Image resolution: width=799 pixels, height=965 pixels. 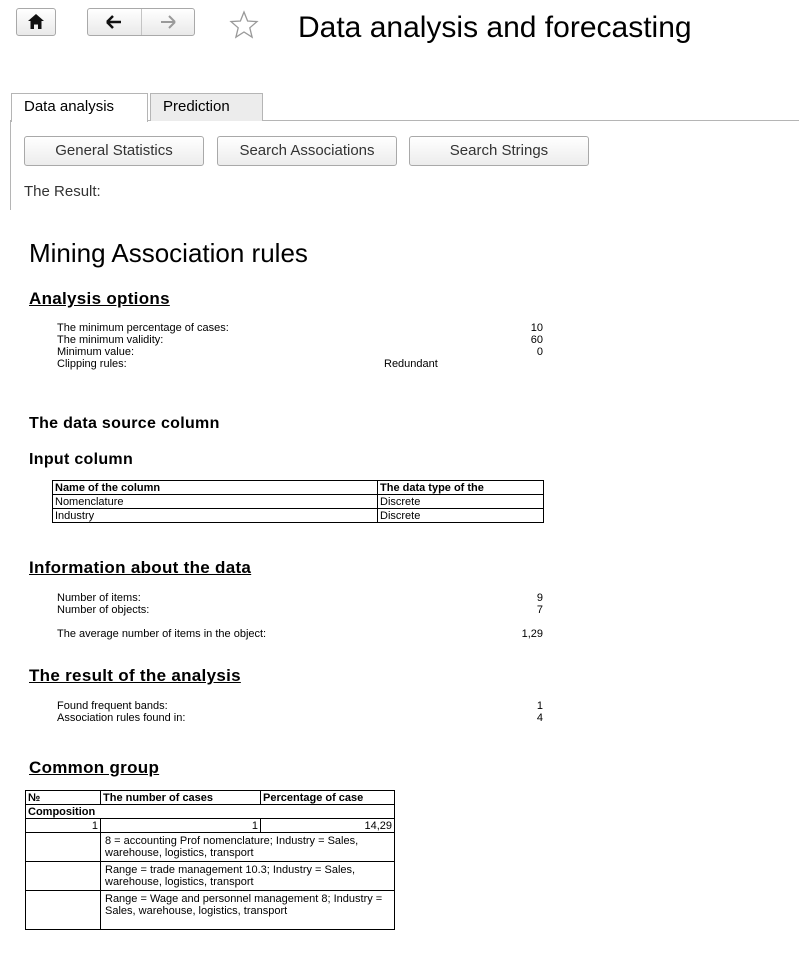 I want to click on option-value: 60, so click(x=536, y=340).